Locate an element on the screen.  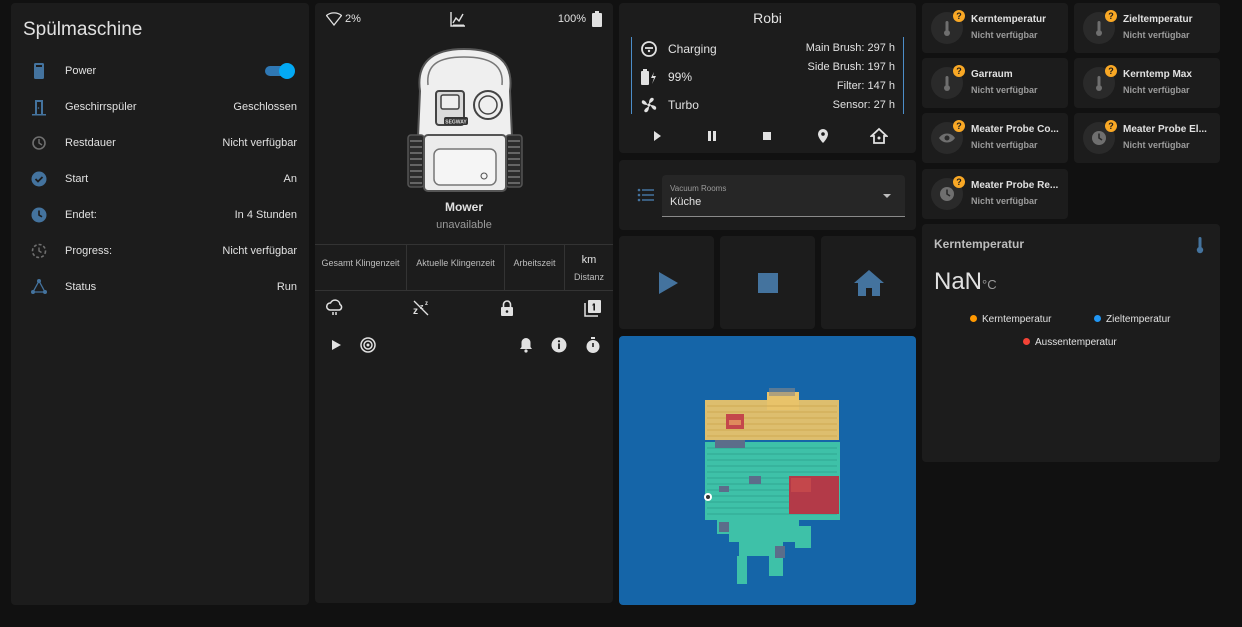
sensor-name: Garraum is located at coordinates (992, 74).